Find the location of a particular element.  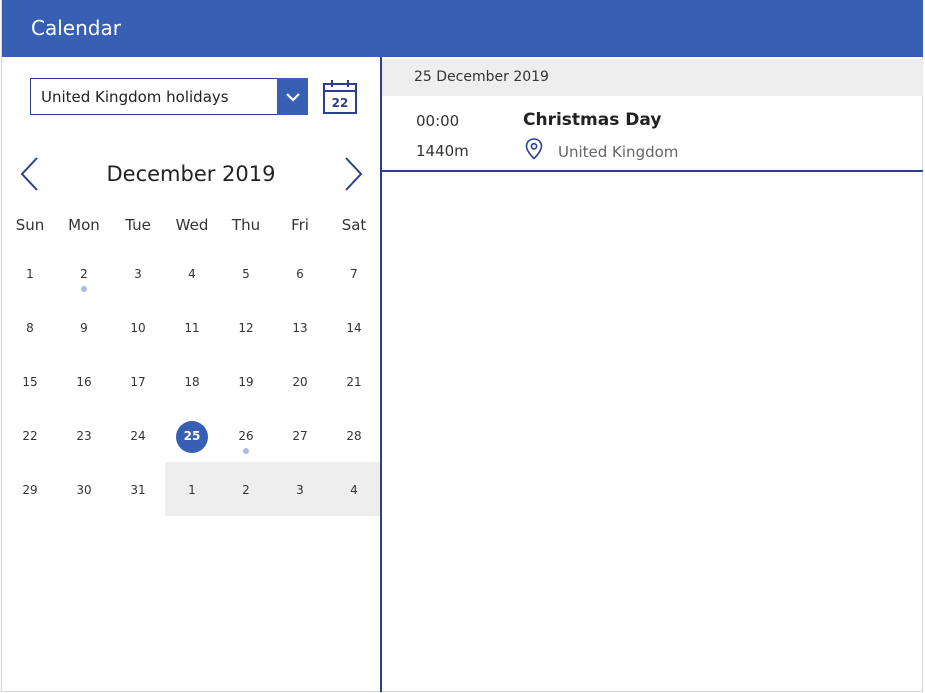

day-cell: 25 is located at coordinates (192, 435).